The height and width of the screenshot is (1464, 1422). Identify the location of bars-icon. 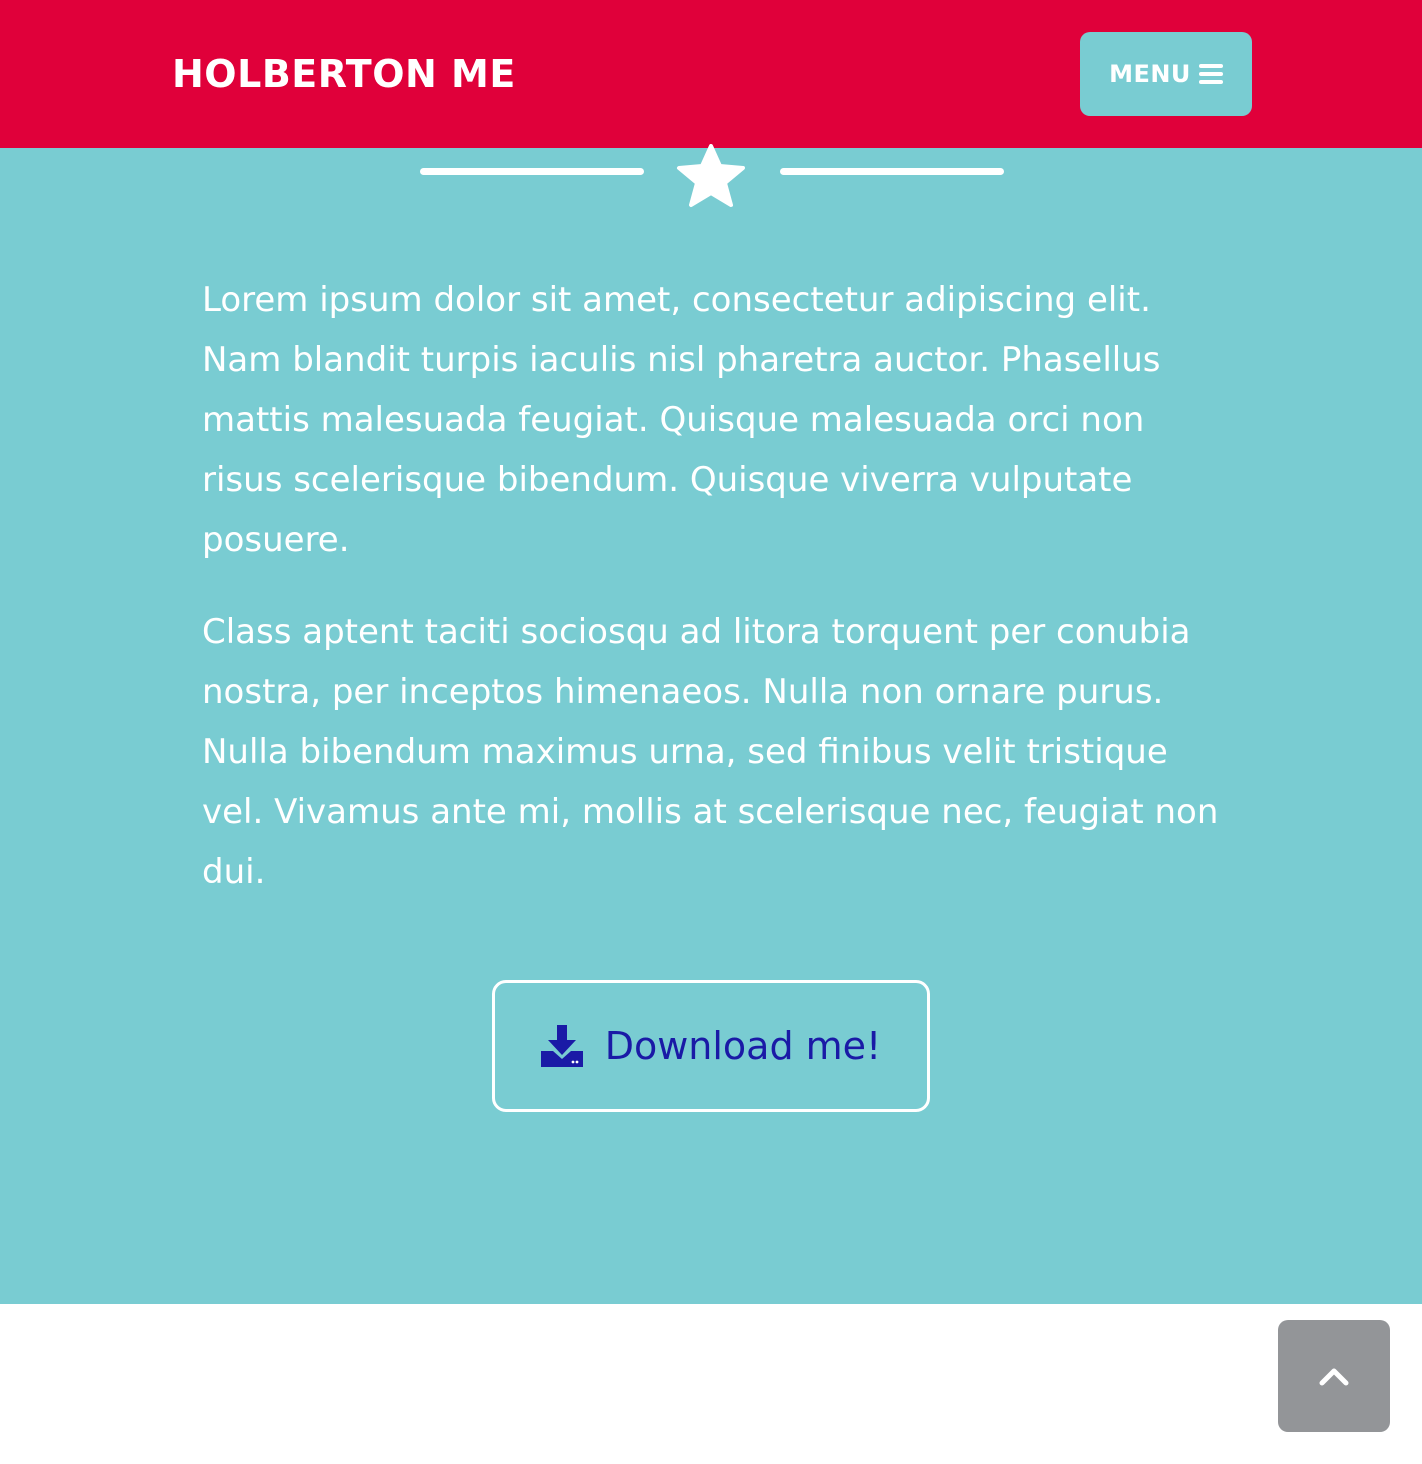
(1210, 74).